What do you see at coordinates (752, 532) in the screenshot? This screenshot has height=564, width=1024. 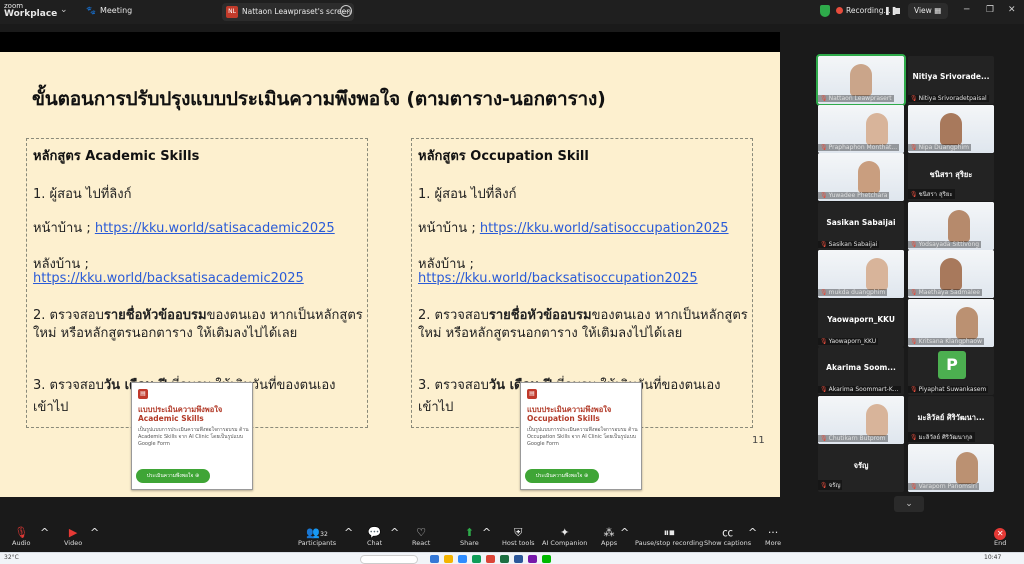 I see `captions-options-caret: ^` at bounding box center [752, 532].